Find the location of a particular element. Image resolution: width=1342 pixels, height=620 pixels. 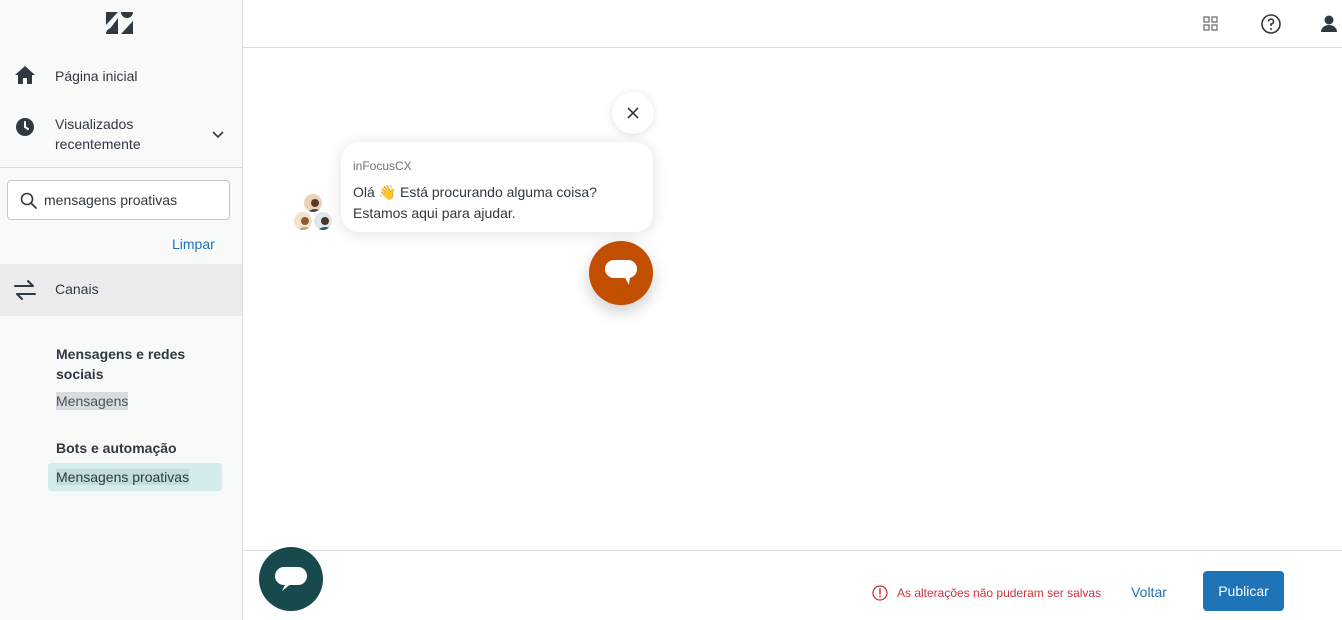

nav-channels: Canais is located at coordinates (121, 290).